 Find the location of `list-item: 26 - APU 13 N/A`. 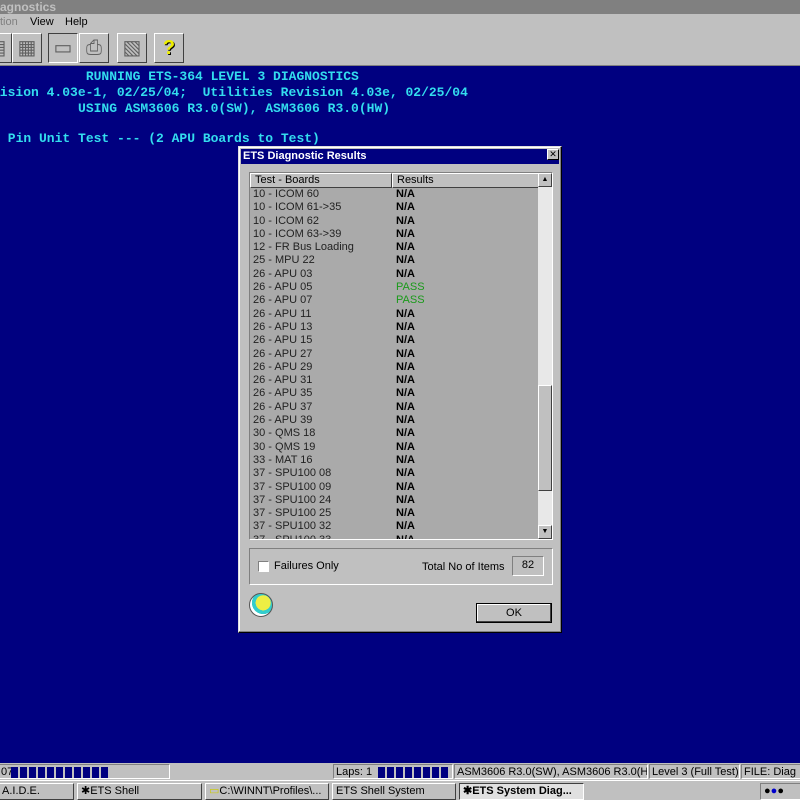

list-item: 26 - APU 13 N/A is located at coordinates (394, 327).